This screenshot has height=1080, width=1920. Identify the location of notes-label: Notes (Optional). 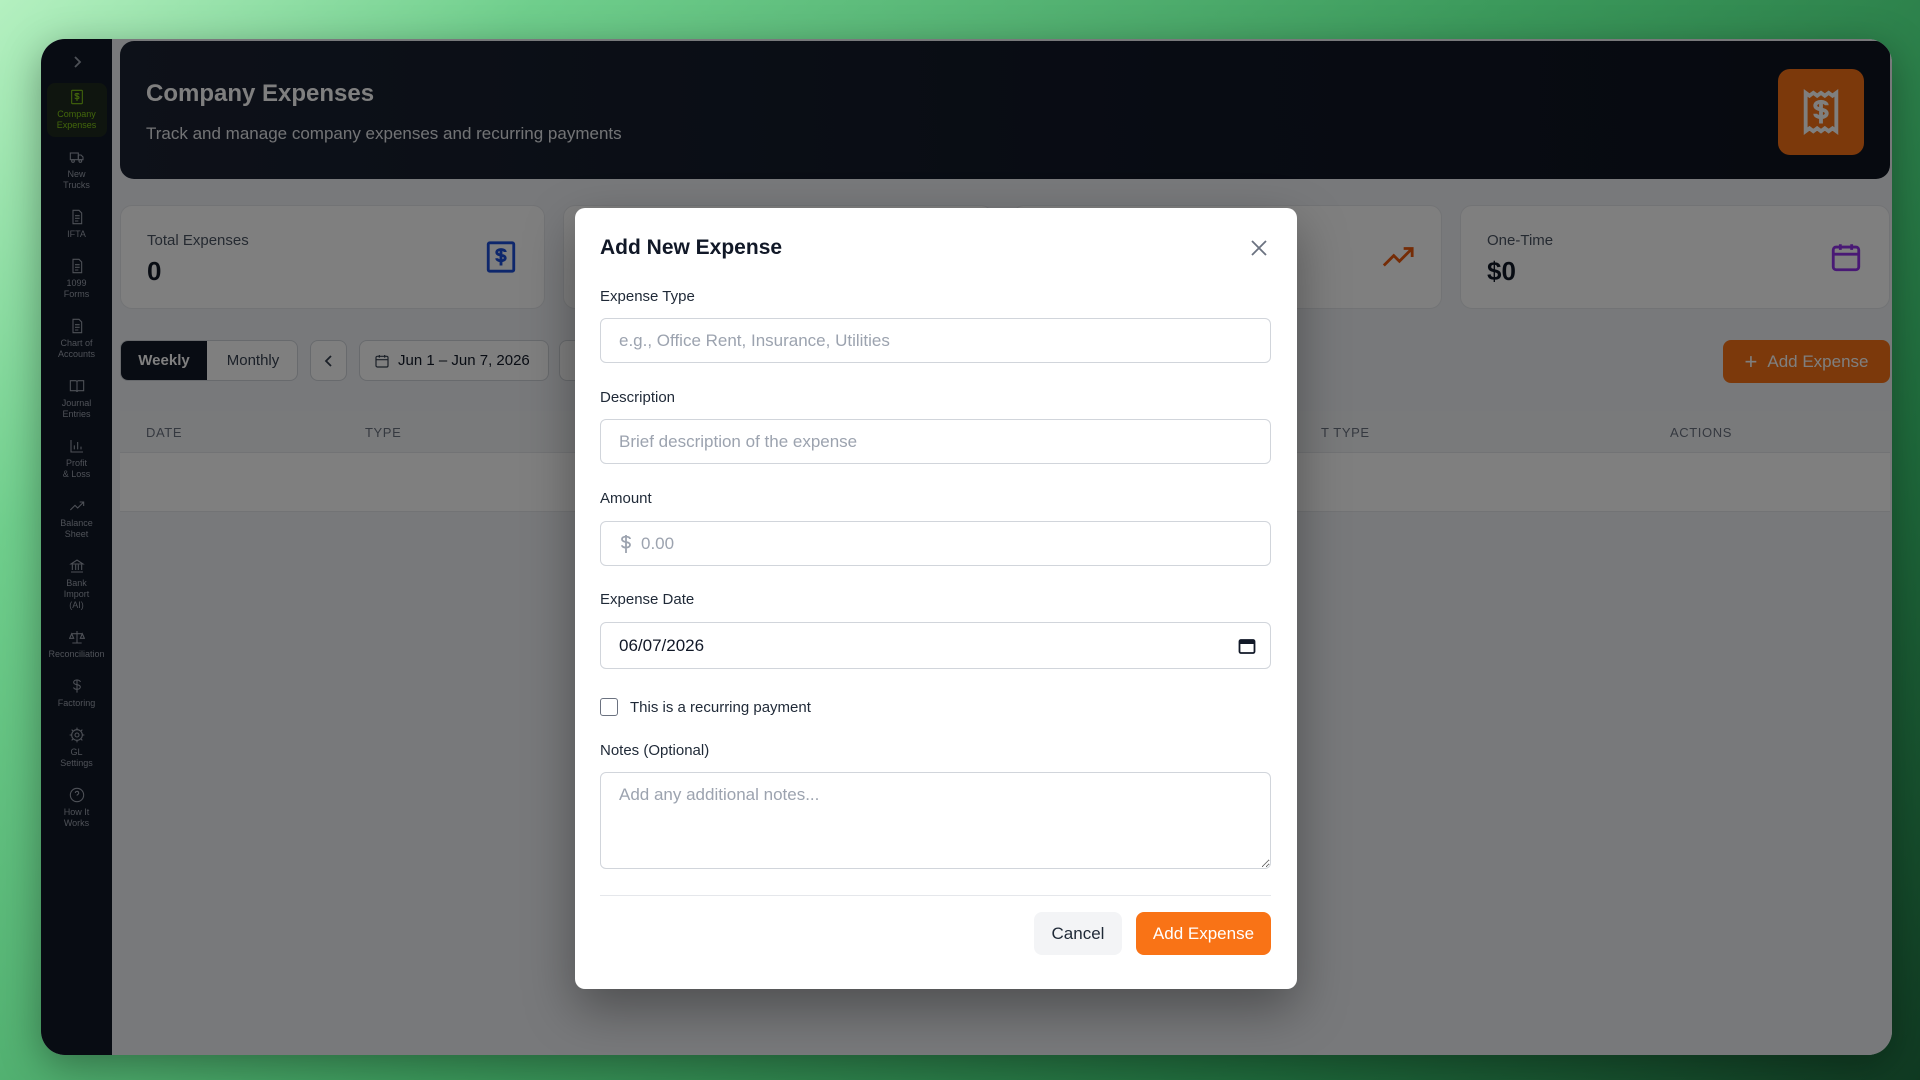
(655, 750).